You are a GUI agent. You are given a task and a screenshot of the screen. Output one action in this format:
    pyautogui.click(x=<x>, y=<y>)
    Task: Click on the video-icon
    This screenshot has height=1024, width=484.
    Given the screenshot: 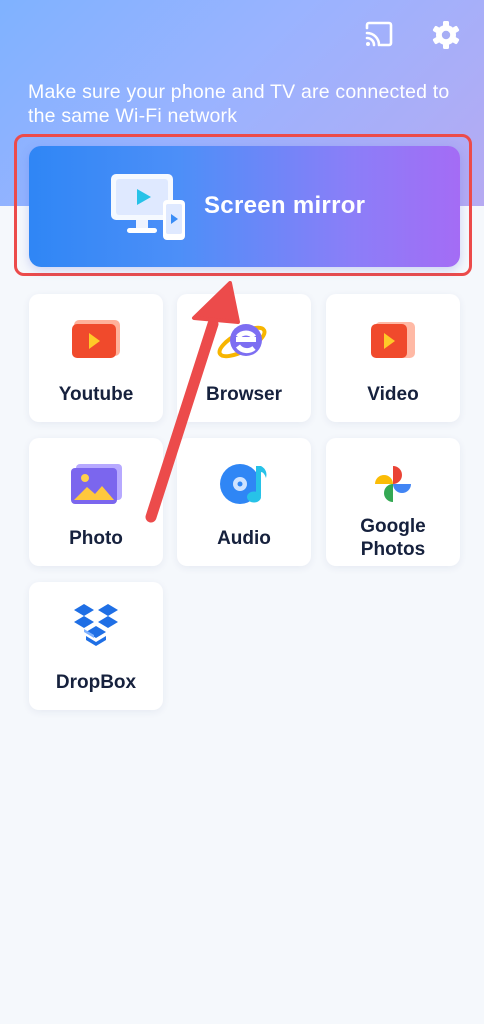 What is the action you would take?
    pyautogui.click(x=393, y=340)
    